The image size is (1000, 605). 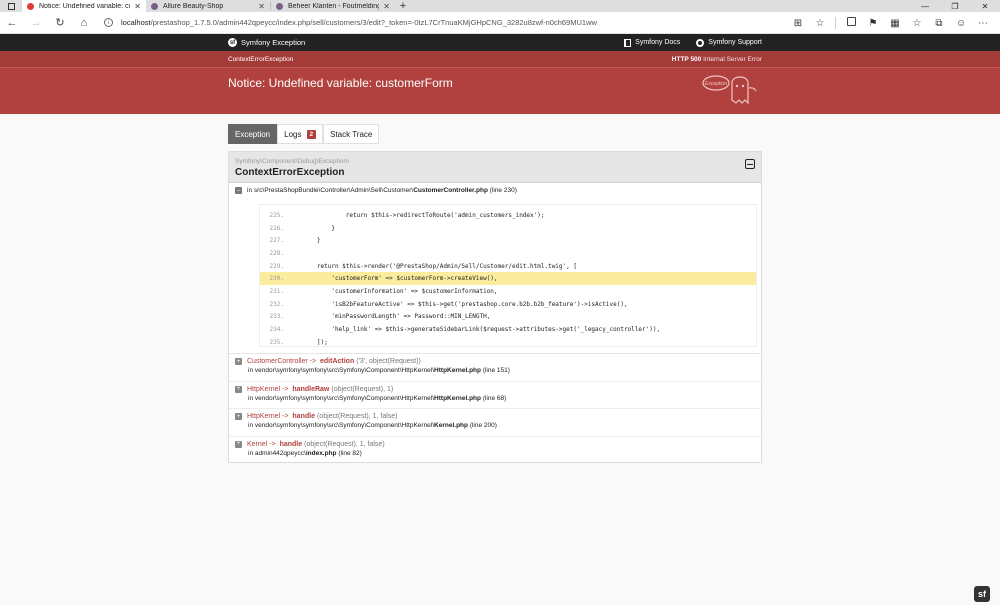 What do you see at coordinates (503, 190) in the screenshot?
I see `frame-line: (line 230)` at bounding box center [503, 190].